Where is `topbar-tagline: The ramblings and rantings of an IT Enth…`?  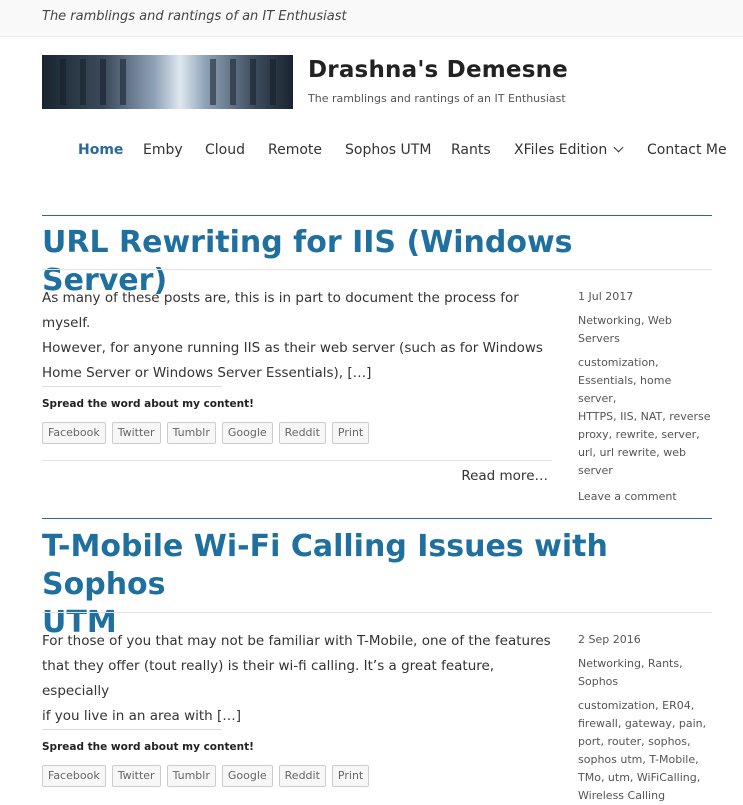 topbar-tagline: The ramblings and rantings of an IT Enth… is located at coordinates (194, 16).